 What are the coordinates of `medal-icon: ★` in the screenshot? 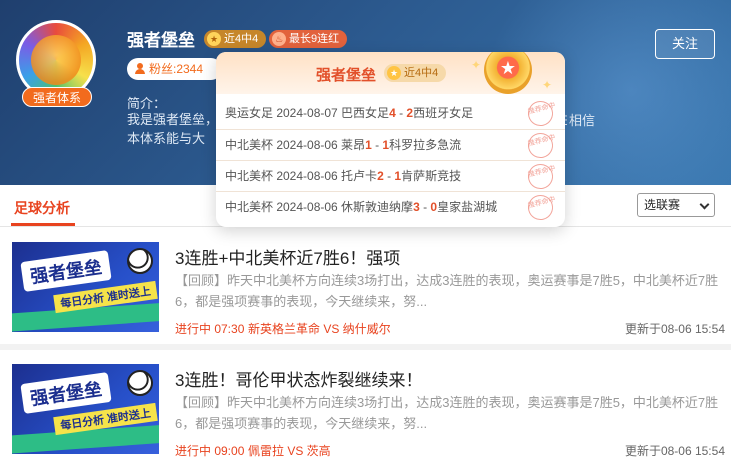 It's located at (508, 73).